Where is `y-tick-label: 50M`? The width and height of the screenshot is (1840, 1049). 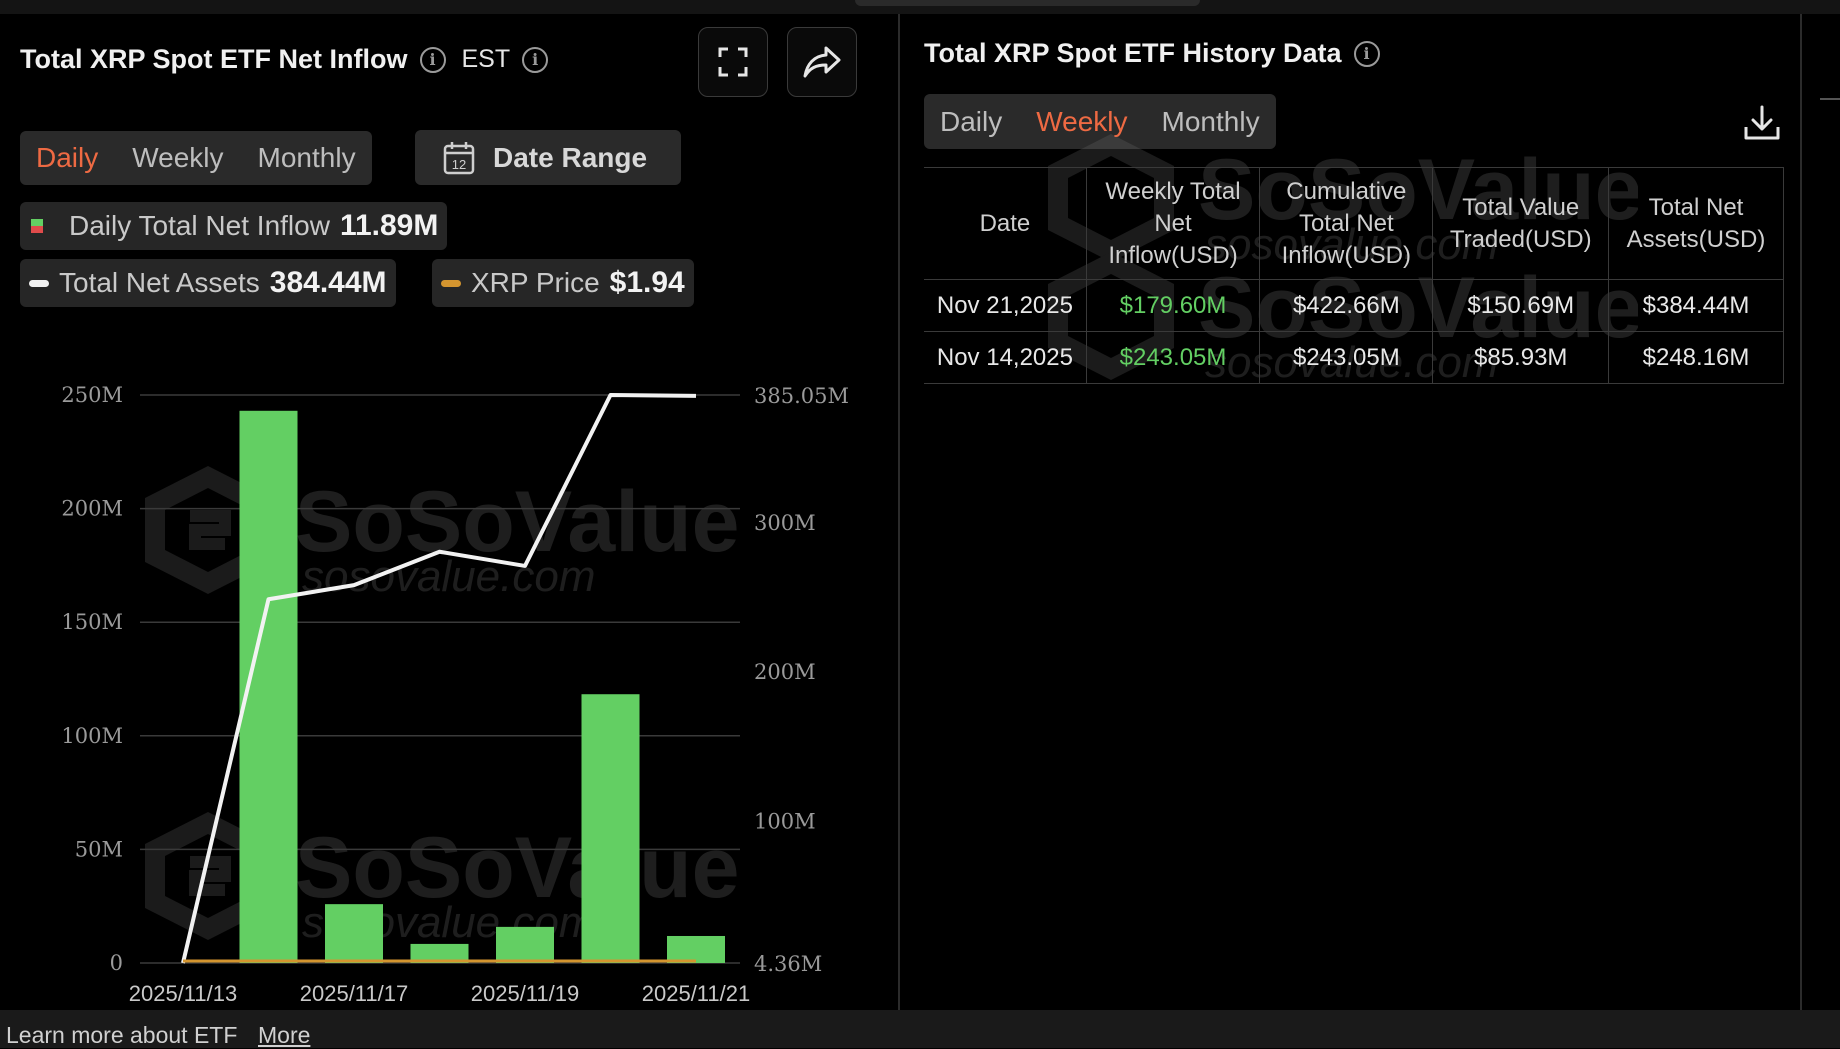 y-tick-label: 50M is located at coordinates (99, 849).